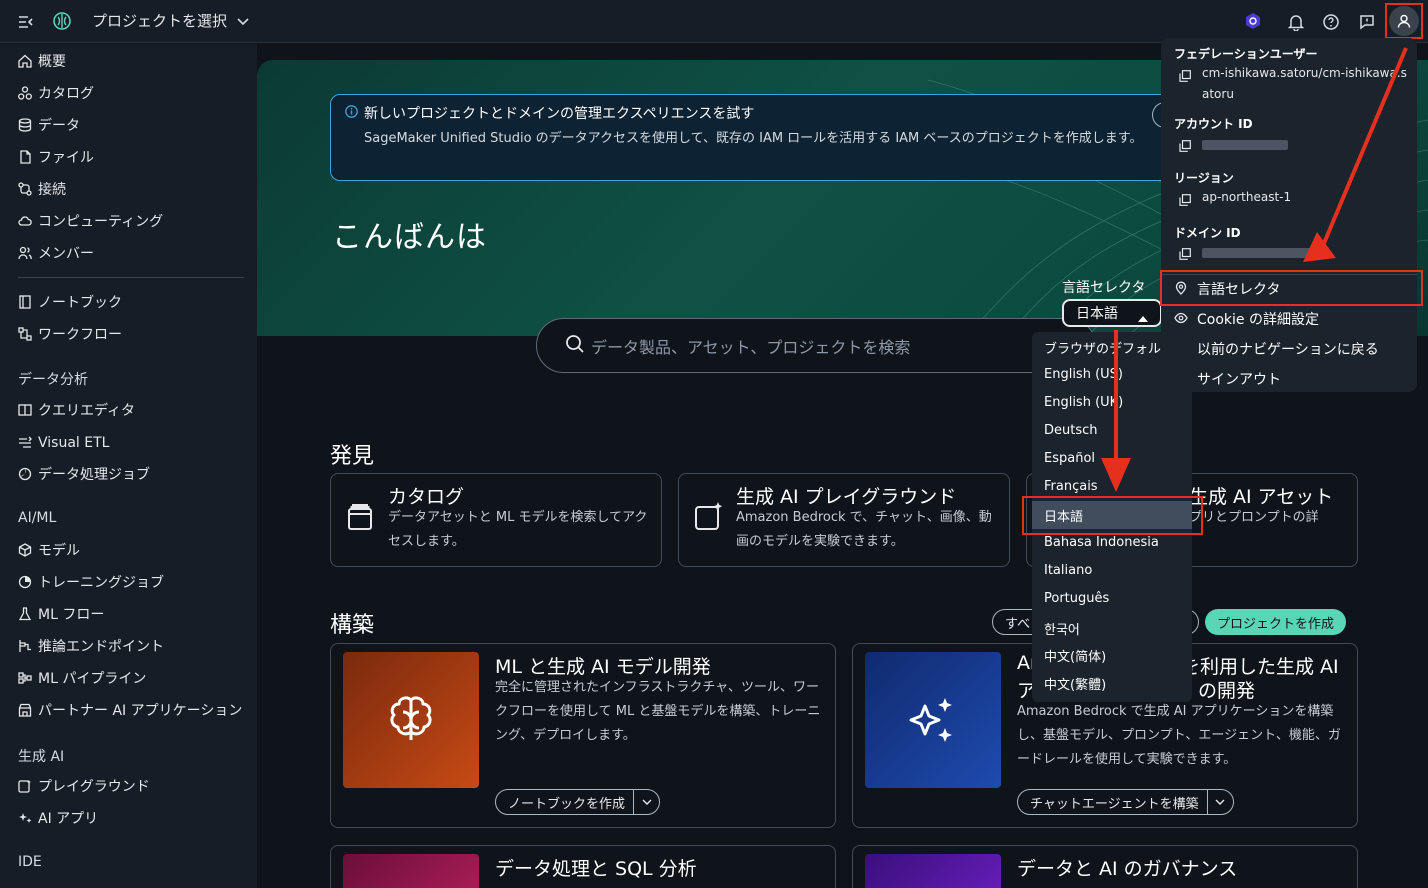 The height and width of the screenshot is (888, 1428). Describe the element at coordinates (25, 410) in the screenshot. I see `query-editor-icon` at that location.